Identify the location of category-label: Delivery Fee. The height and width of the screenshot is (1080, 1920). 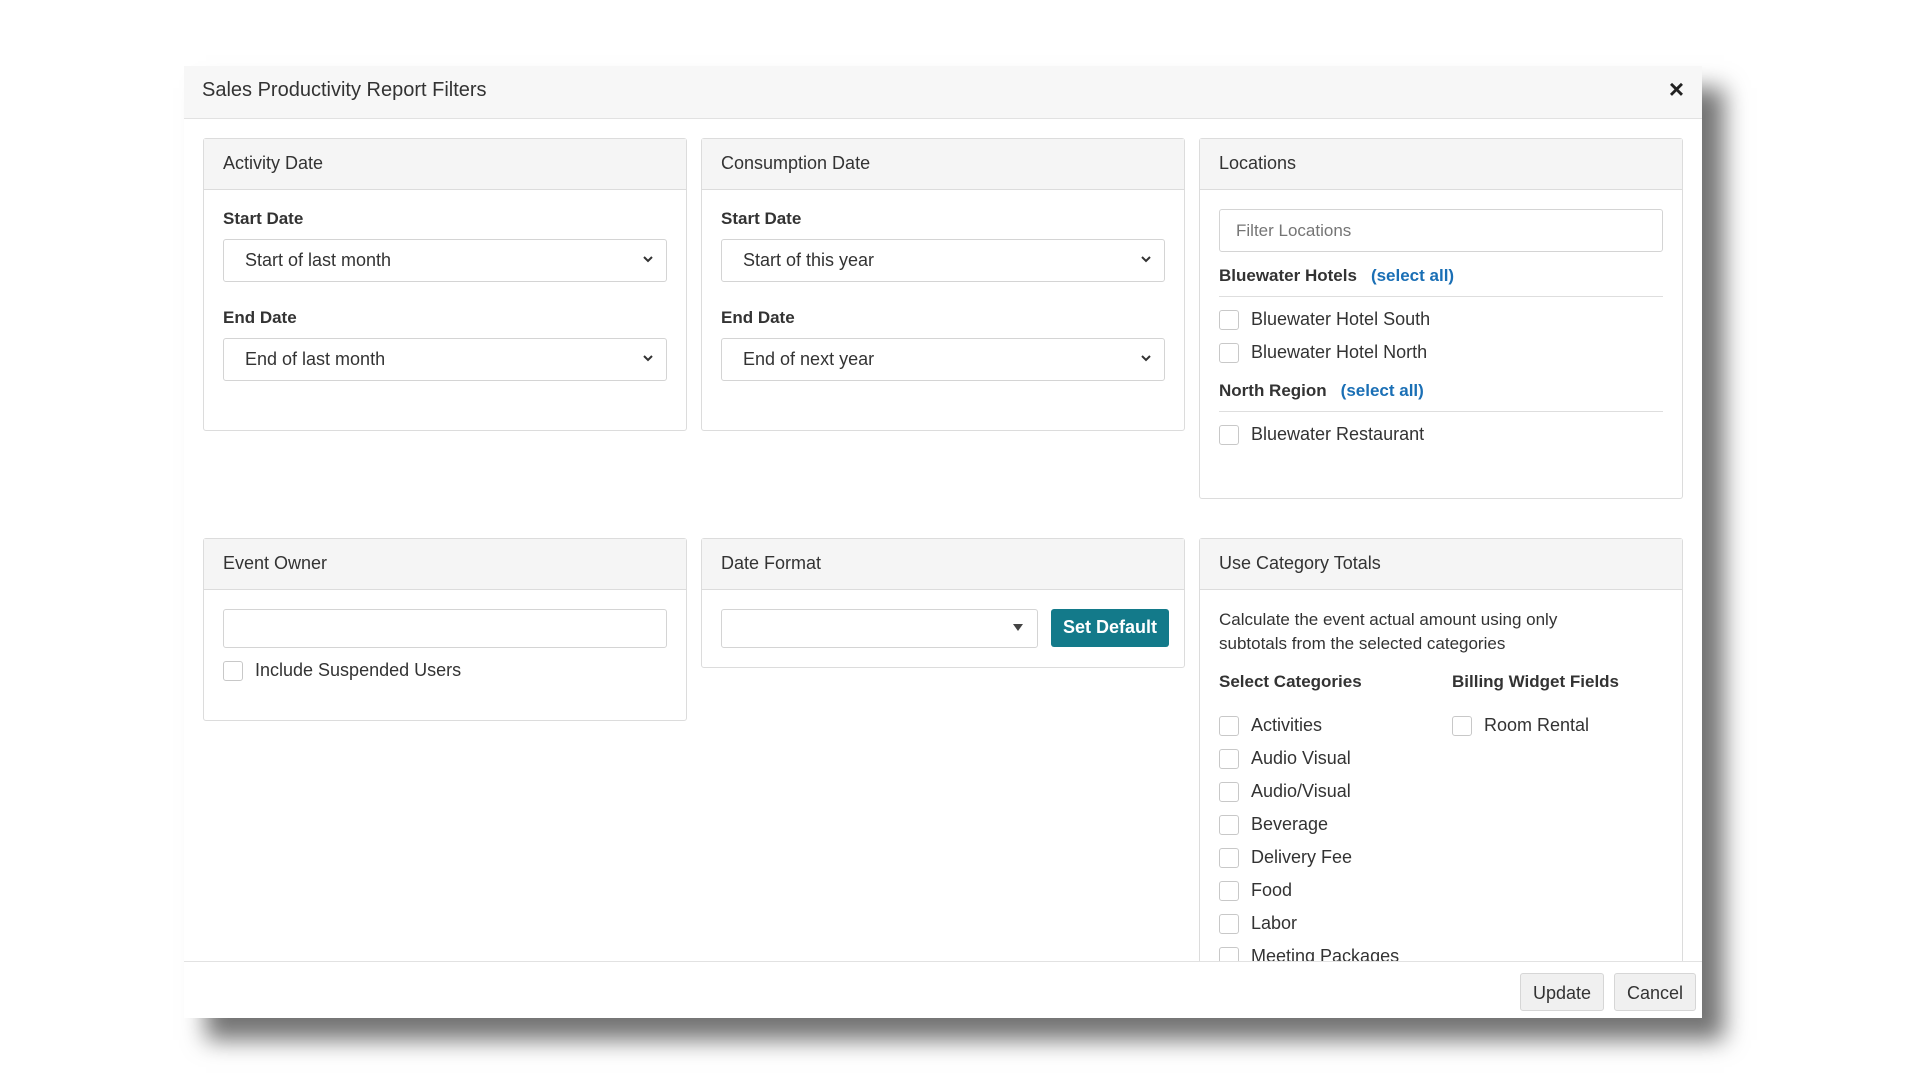
(1302, 857).